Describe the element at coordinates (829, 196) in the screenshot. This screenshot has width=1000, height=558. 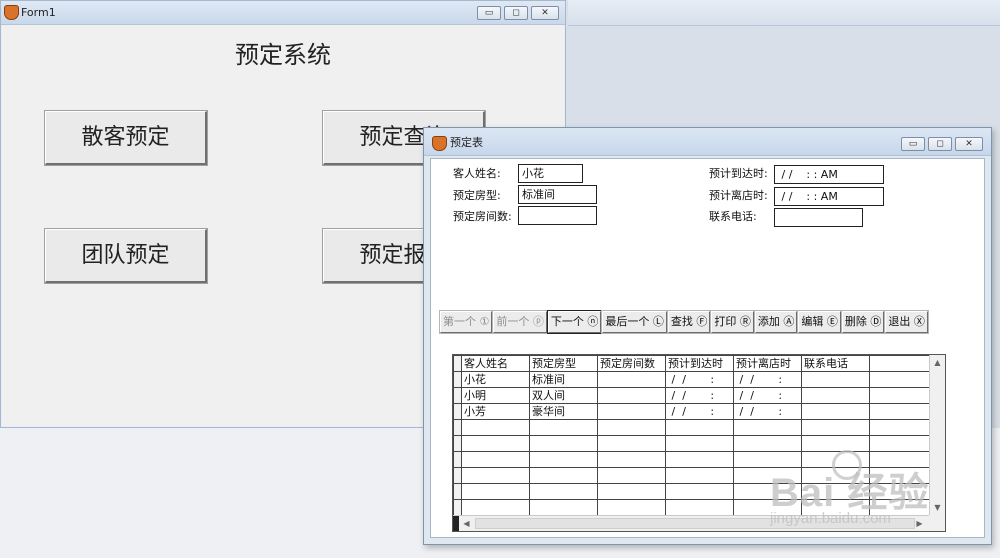
I see `departure-time-field: / / : : AM` at that location.